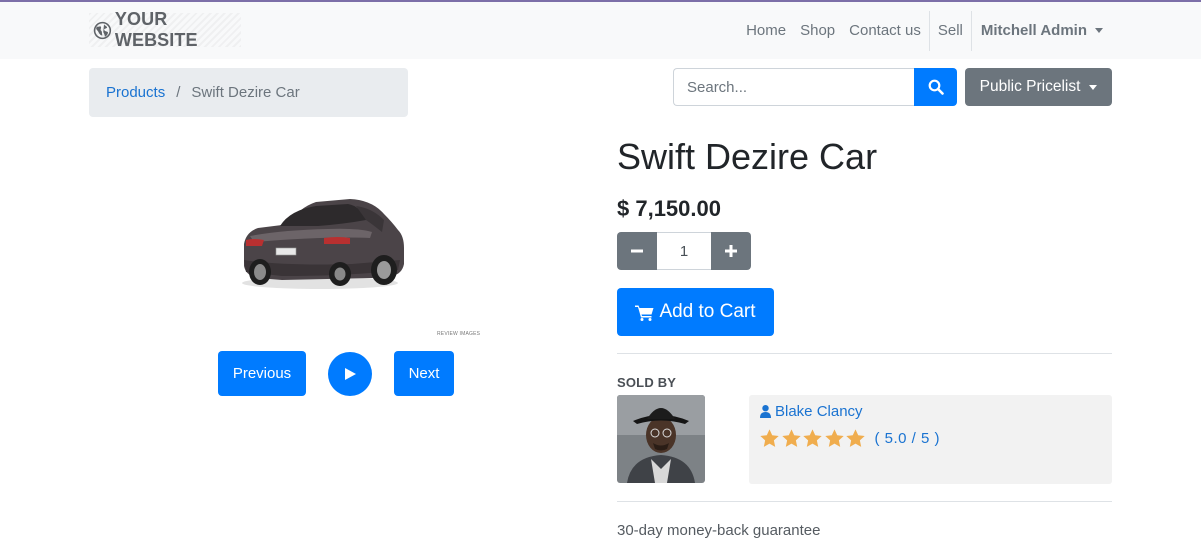 Image resolution: width=1201 pixels, height=542 pixels. I want to click on brand-name: YOUR WEBSITE, so click(156, 29).